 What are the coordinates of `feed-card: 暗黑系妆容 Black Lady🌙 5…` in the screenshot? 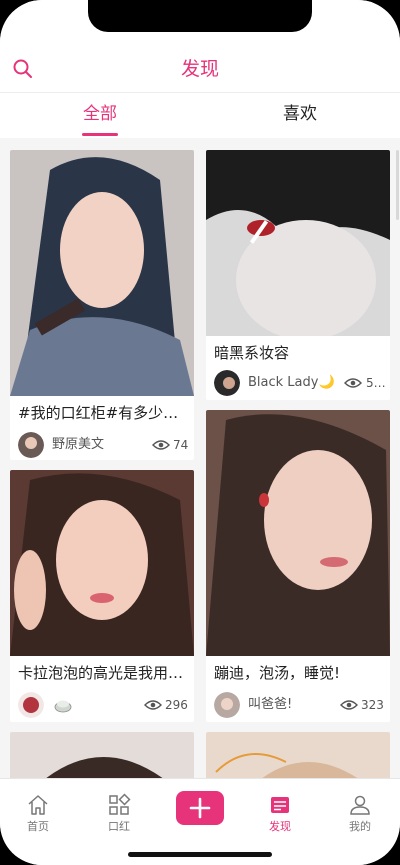 It's located at (298, 275).